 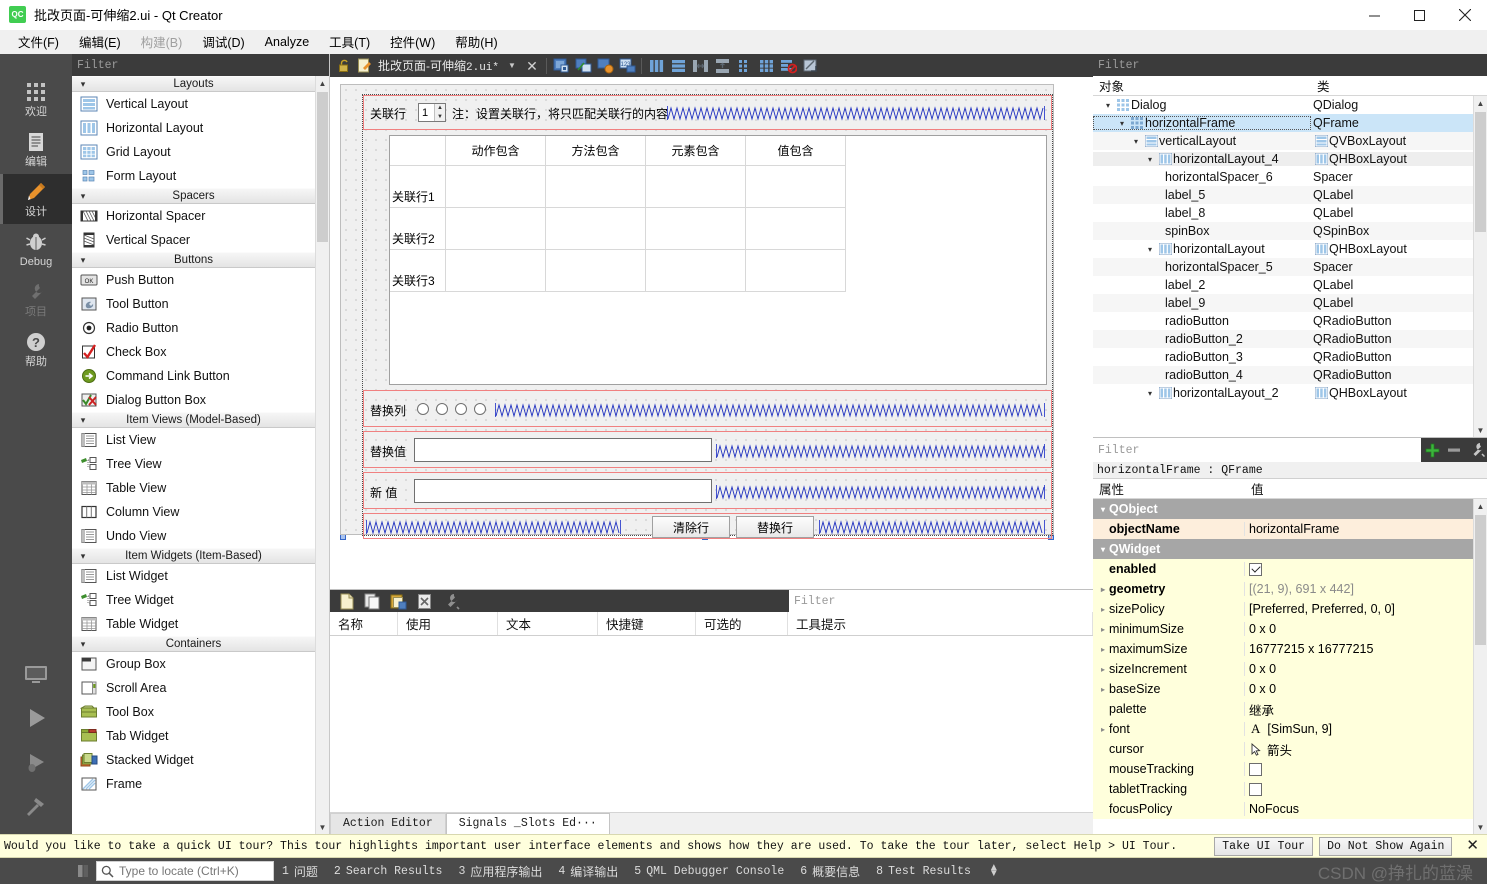 What do you see at coordinates (1432, 450) in the screenshot?
I see `plus-icon` at bounding box center [1432, 450].